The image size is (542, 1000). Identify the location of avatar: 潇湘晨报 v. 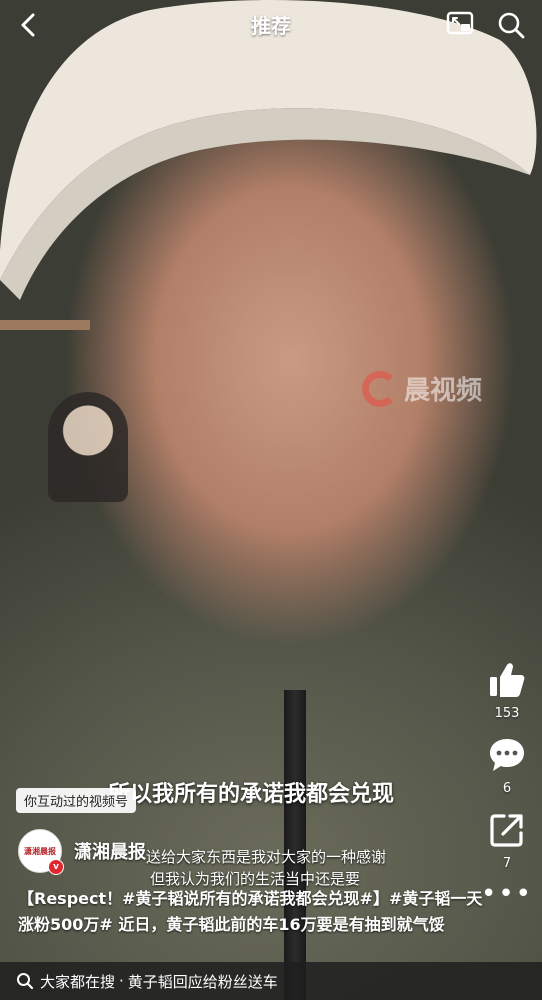
(41, 852).